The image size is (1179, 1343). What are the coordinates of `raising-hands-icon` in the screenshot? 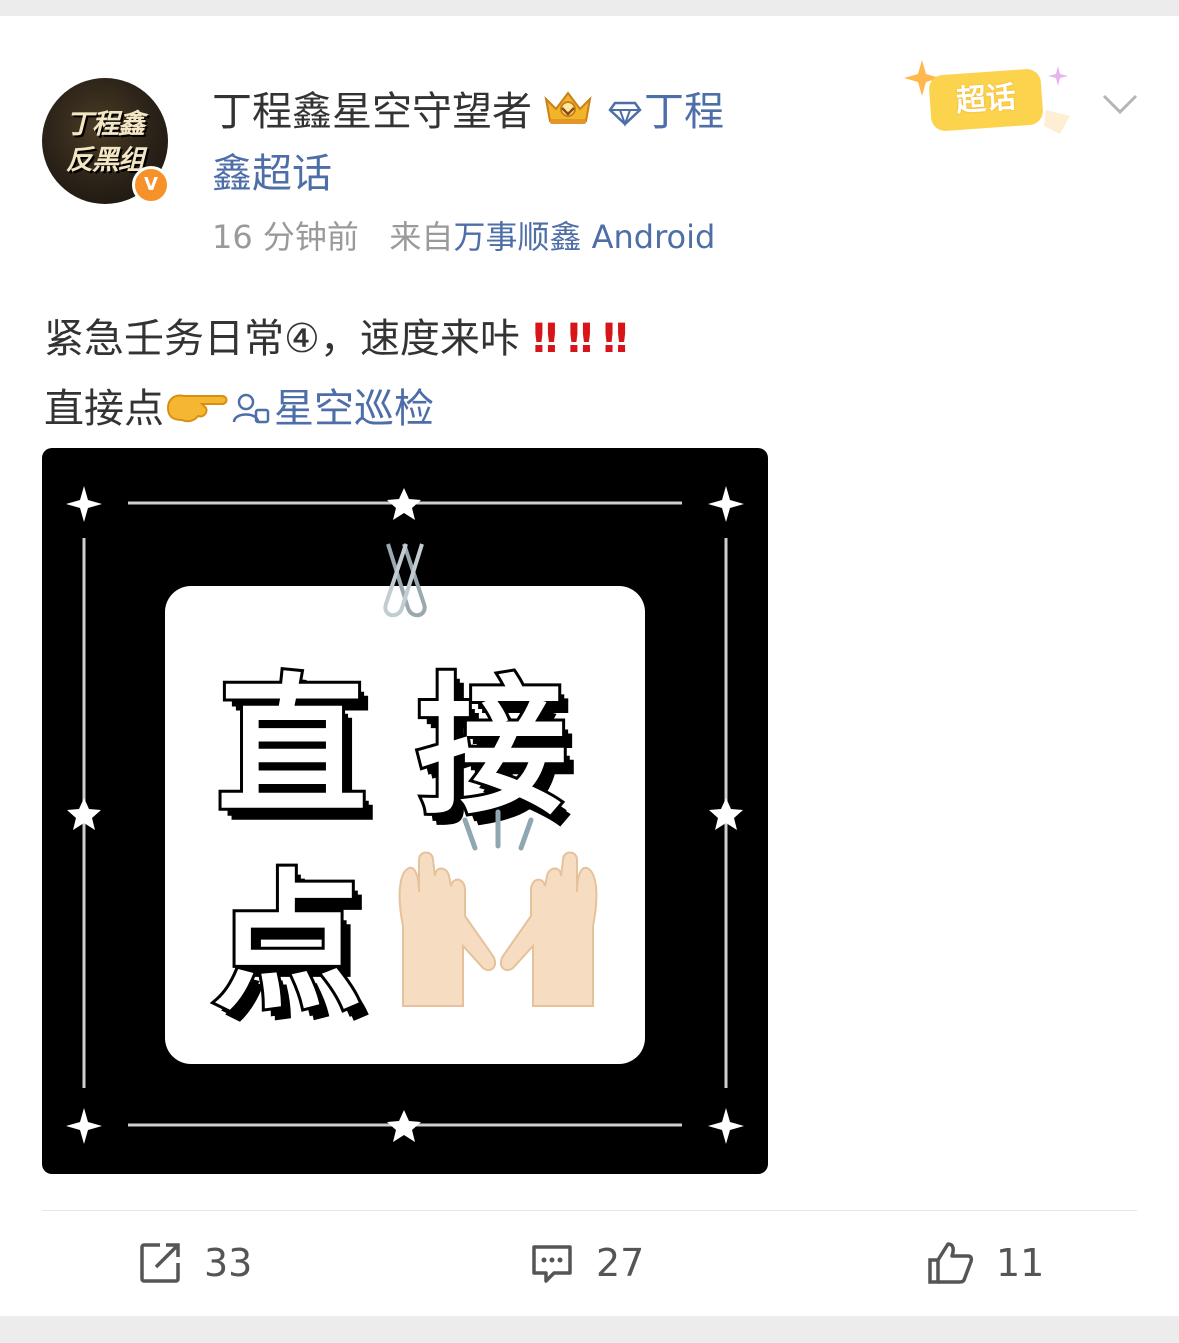 It's located at (498, 908).